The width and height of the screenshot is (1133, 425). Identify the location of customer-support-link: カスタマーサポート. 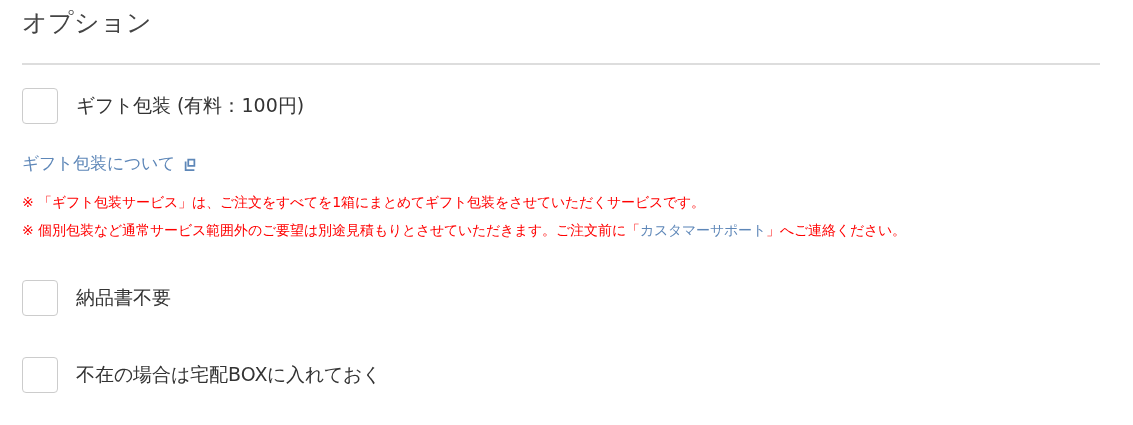
(703, 230).